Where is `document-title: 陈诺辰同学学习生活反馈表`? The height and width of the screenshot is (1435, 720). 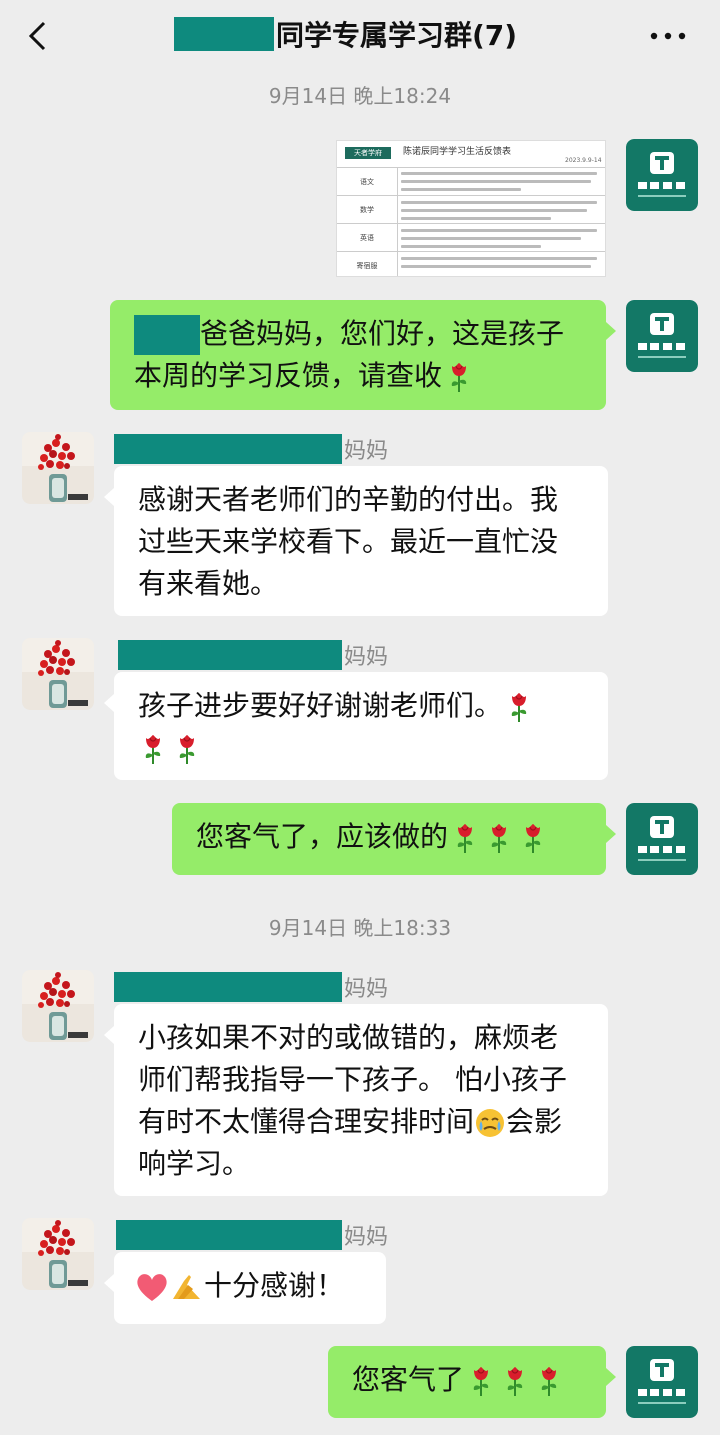 document-title: 陈诺辰同学学习生活反馈表 is located at coordinates (457, 152).